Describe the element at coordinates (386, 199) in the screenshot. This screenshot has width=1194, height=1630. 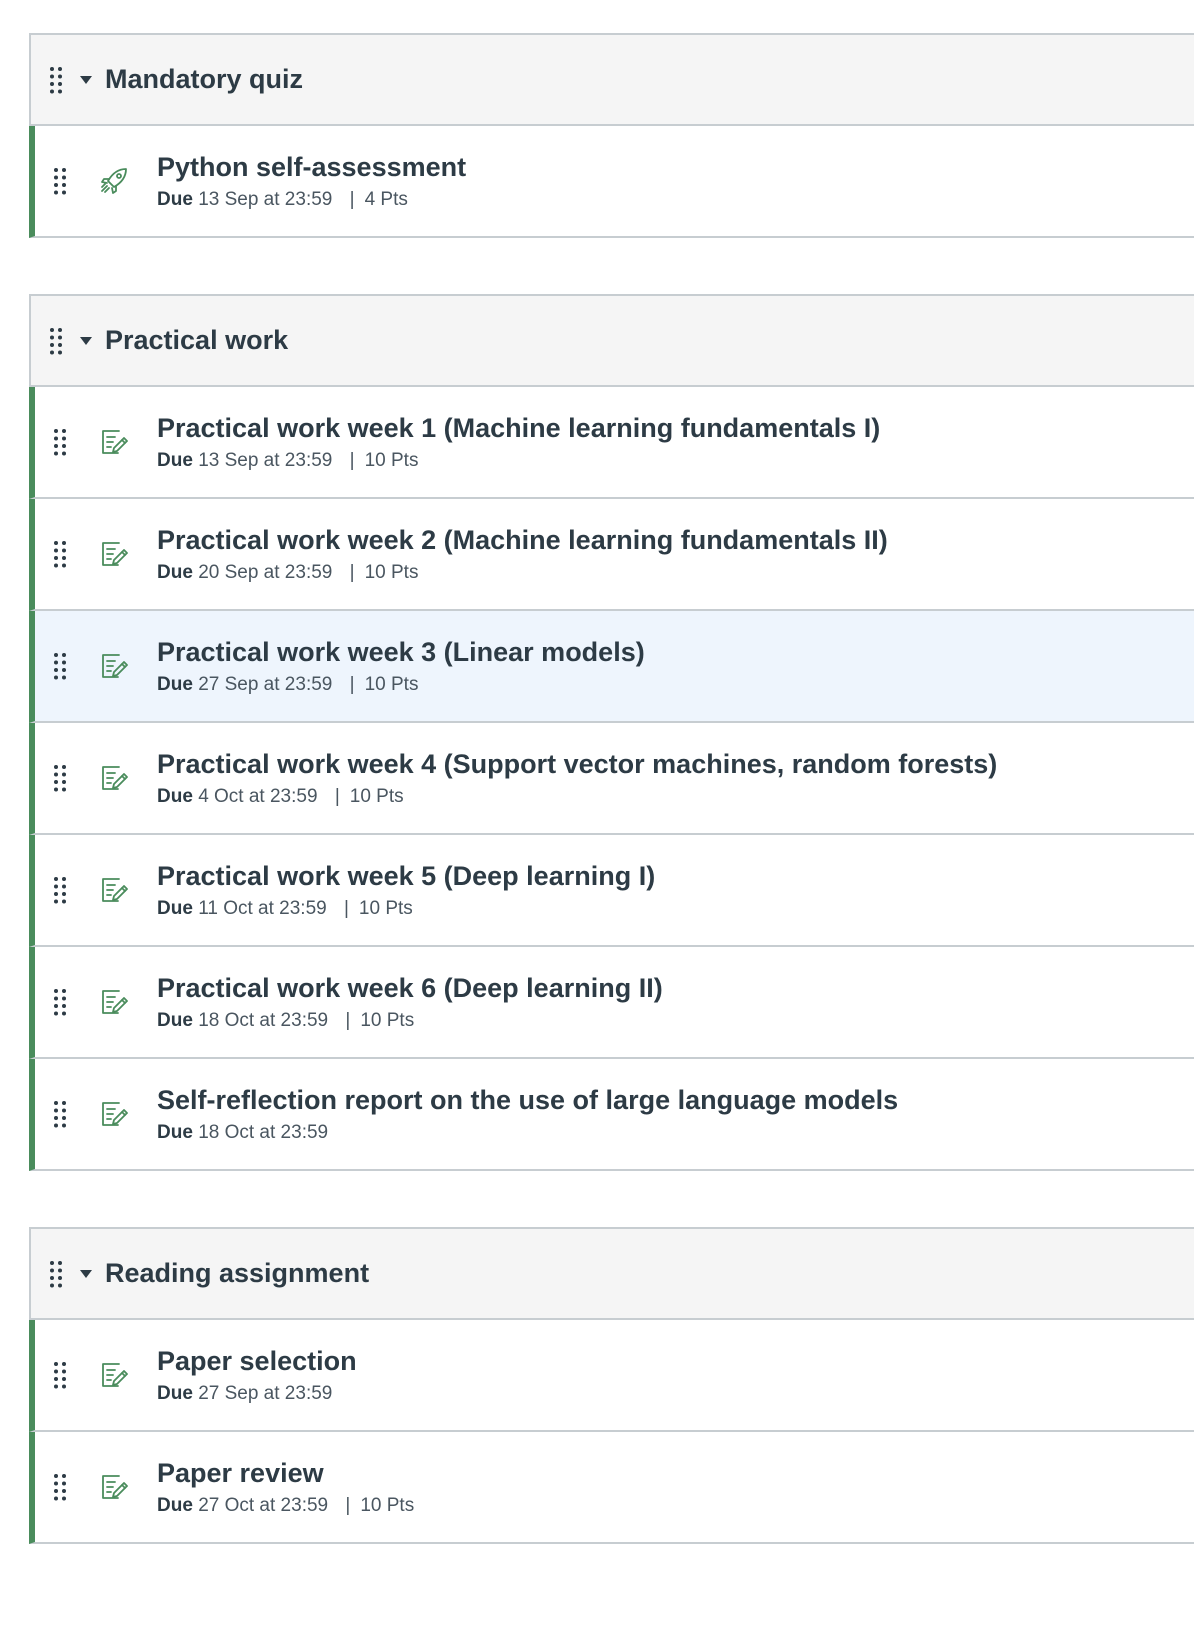
I see `points-value: 4 Pts` at that location.